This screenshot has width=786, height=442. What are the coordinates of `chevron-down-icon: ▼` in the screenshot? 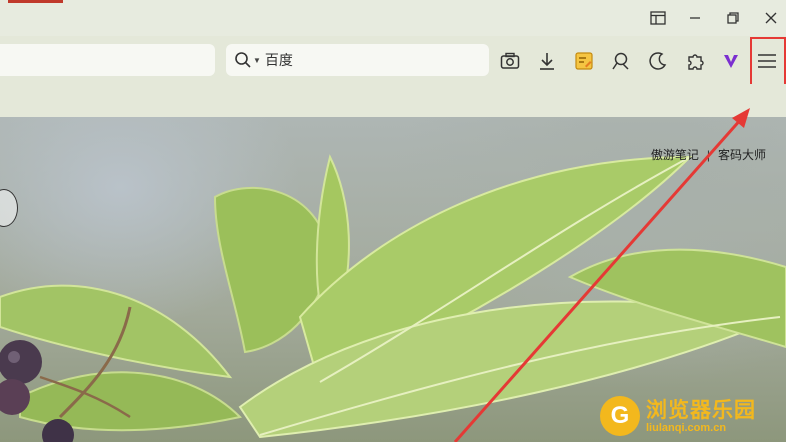 It's located at (257, 60).